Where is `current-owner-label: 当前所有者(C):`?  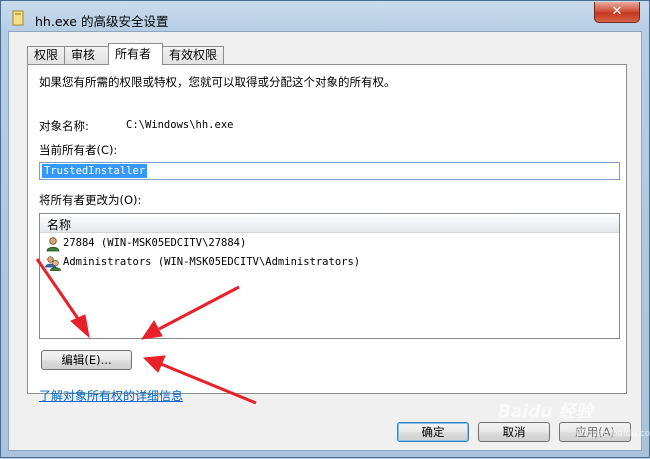
current-owner-label: 当前所有者(C): is located at coordinates (78, 150).